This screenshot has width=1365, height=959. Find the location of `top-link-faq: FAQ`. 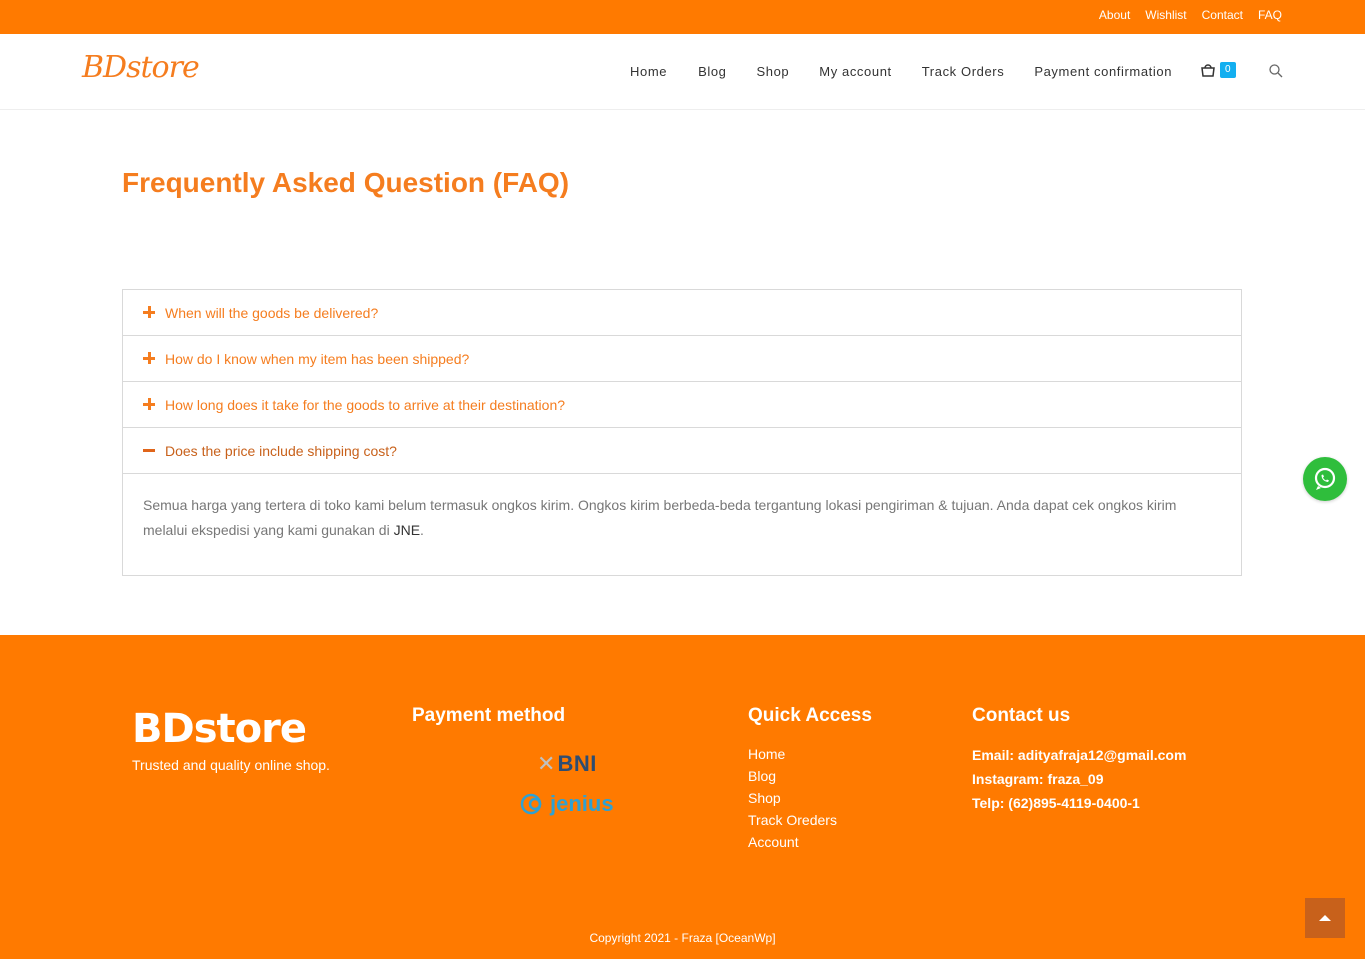

top-link-faq: FAQ is located at coordinates (1270, 15).